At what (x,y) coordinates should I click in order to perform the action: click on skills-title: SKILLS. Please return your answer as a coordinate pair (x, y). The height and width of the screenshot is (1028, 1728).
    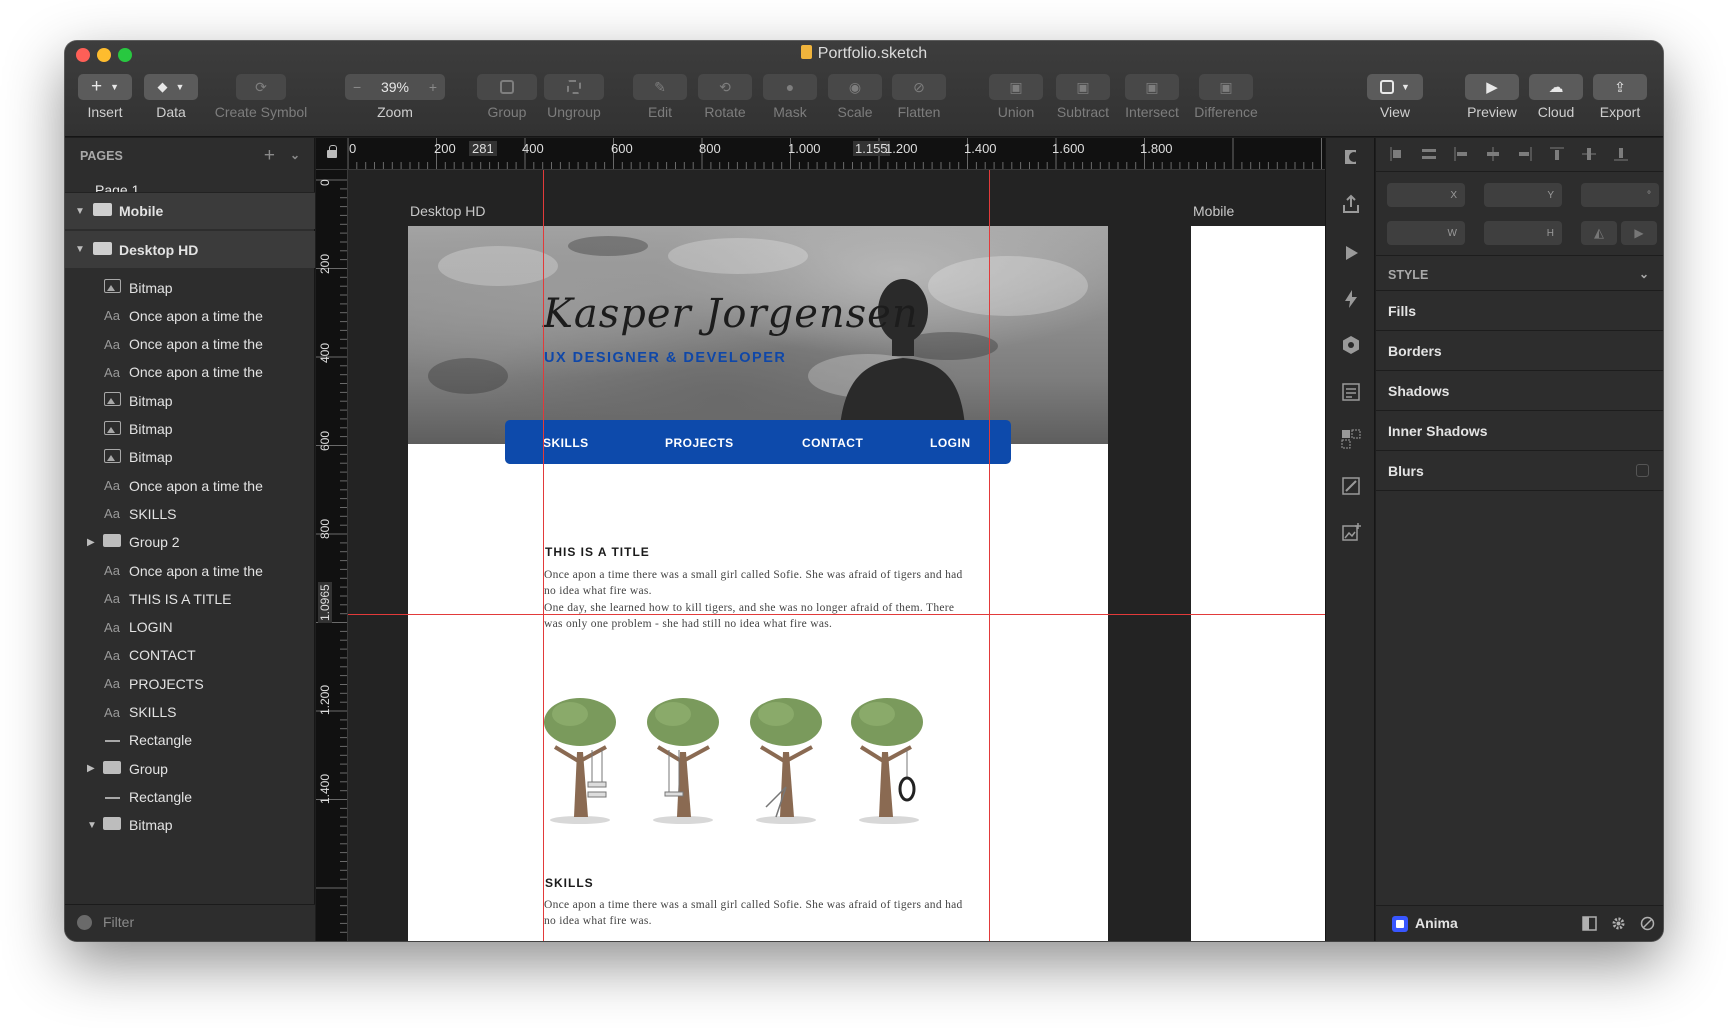
    Looking at the image, I should click on (569, 883).